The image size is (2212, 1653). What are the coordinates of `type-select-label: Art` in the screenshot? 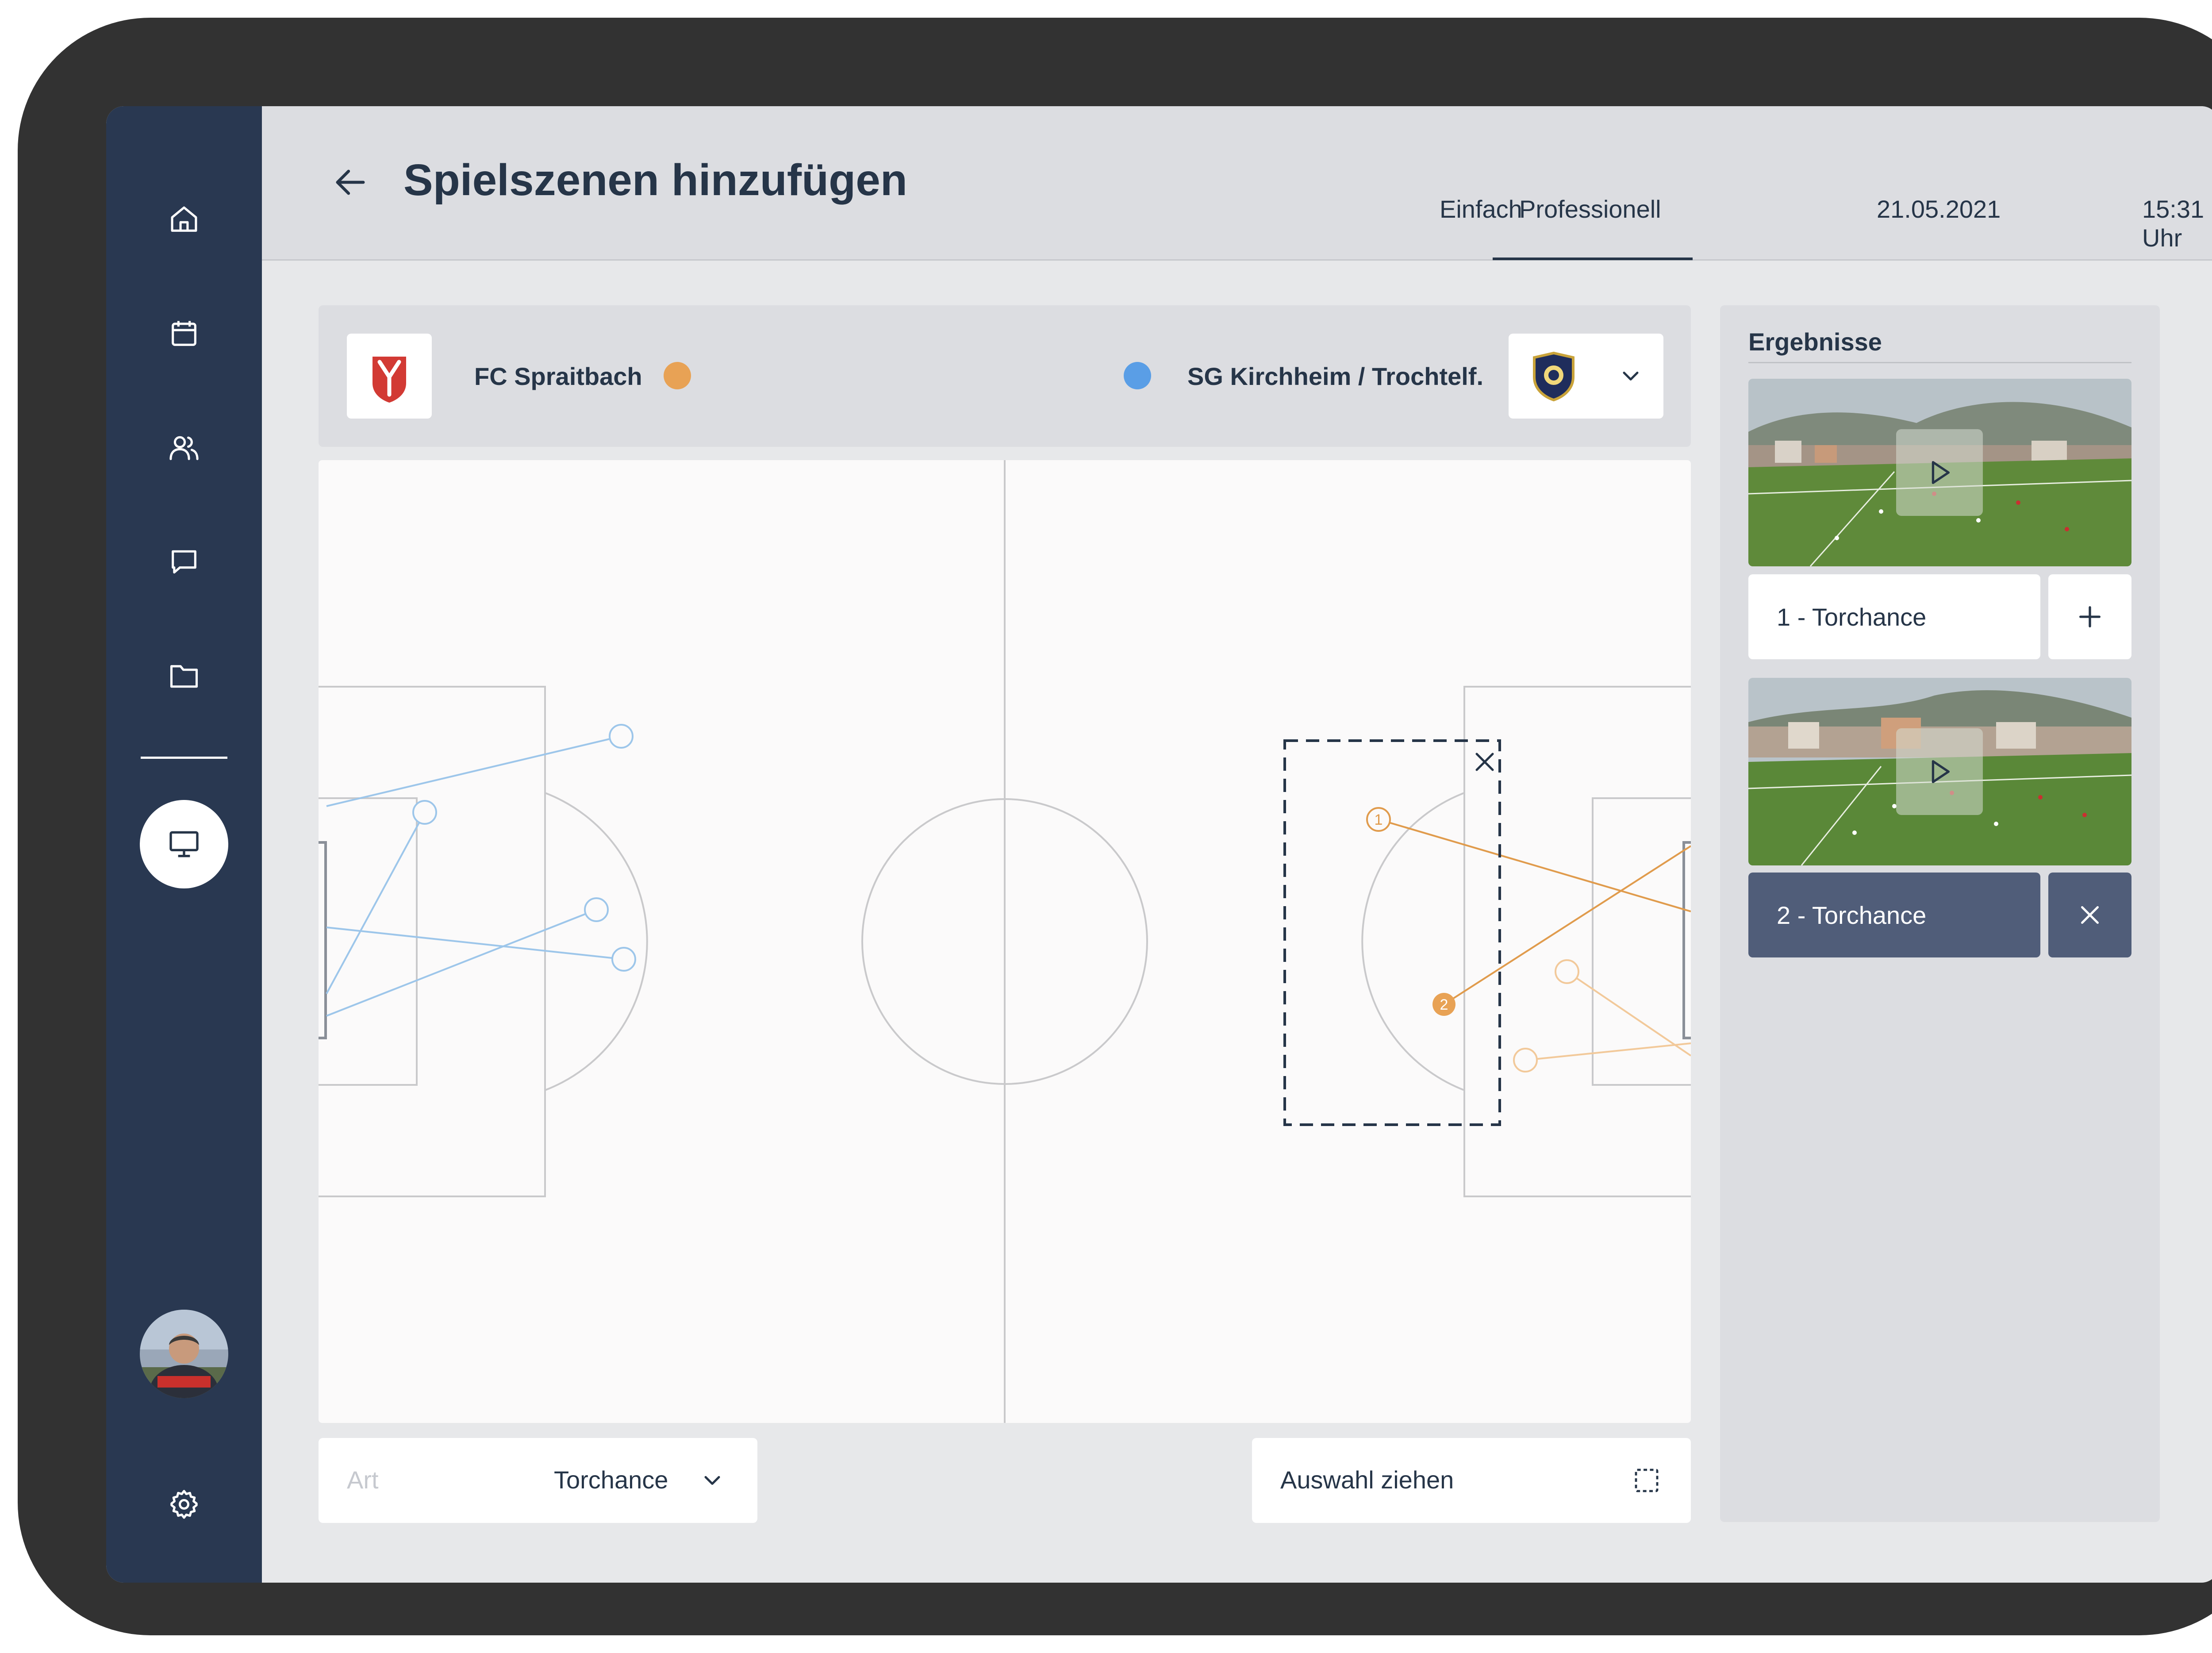 It's located at (363, 1480).